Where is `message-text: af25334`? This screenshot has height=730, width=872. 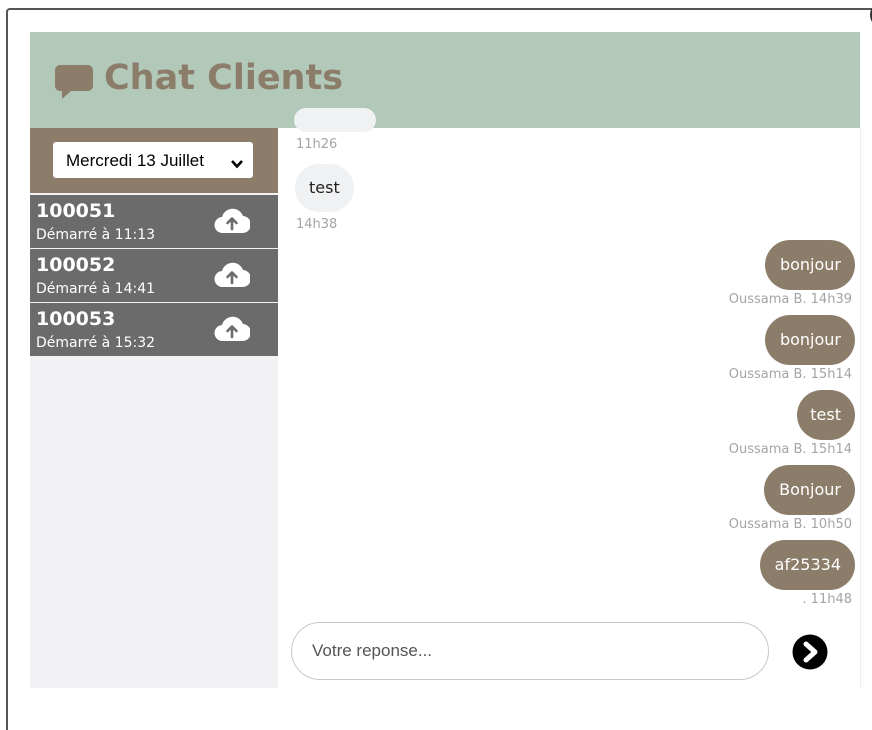
message-text: af25334 is located at coordinates (807, 564).